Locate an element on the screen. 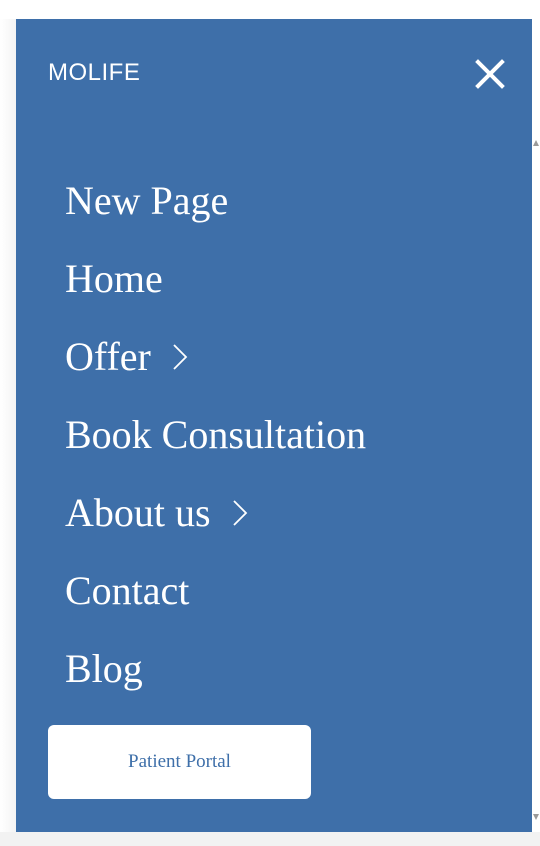 The width and height of the screenshot is (540, 846). scroll-up-icon is located at coordinates (536, 143).